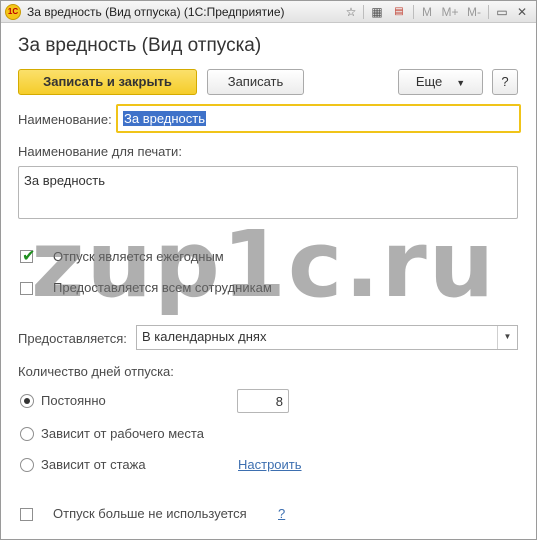  Describe the element at coordinates (138, 256) in the screenshot. I see `annual-label: Отпуск является ежегодным` at that location.